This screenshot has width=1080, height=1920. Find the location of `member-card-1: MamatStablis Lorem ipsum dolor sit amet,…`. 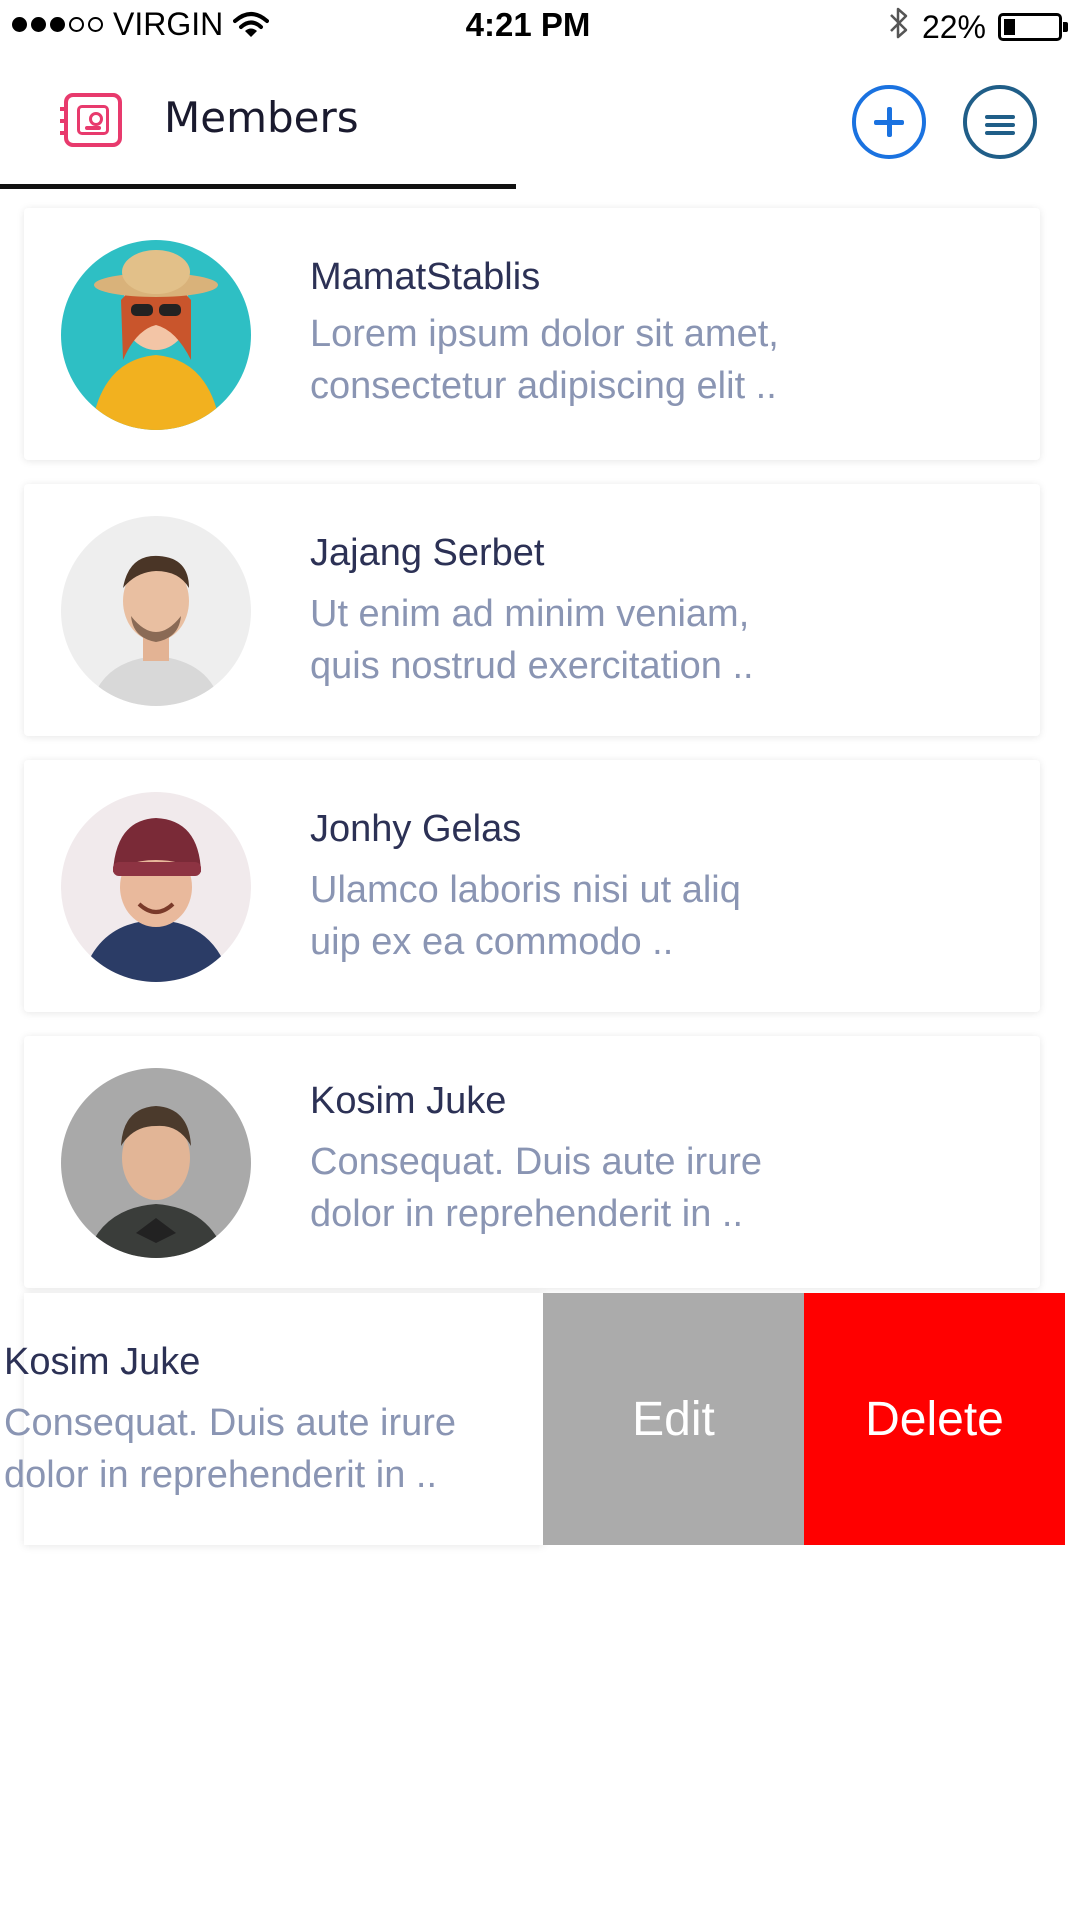

member-card-1: MamatStablis Lorem ipsum dolor sit amet,… is located at coordinates (532, 334).